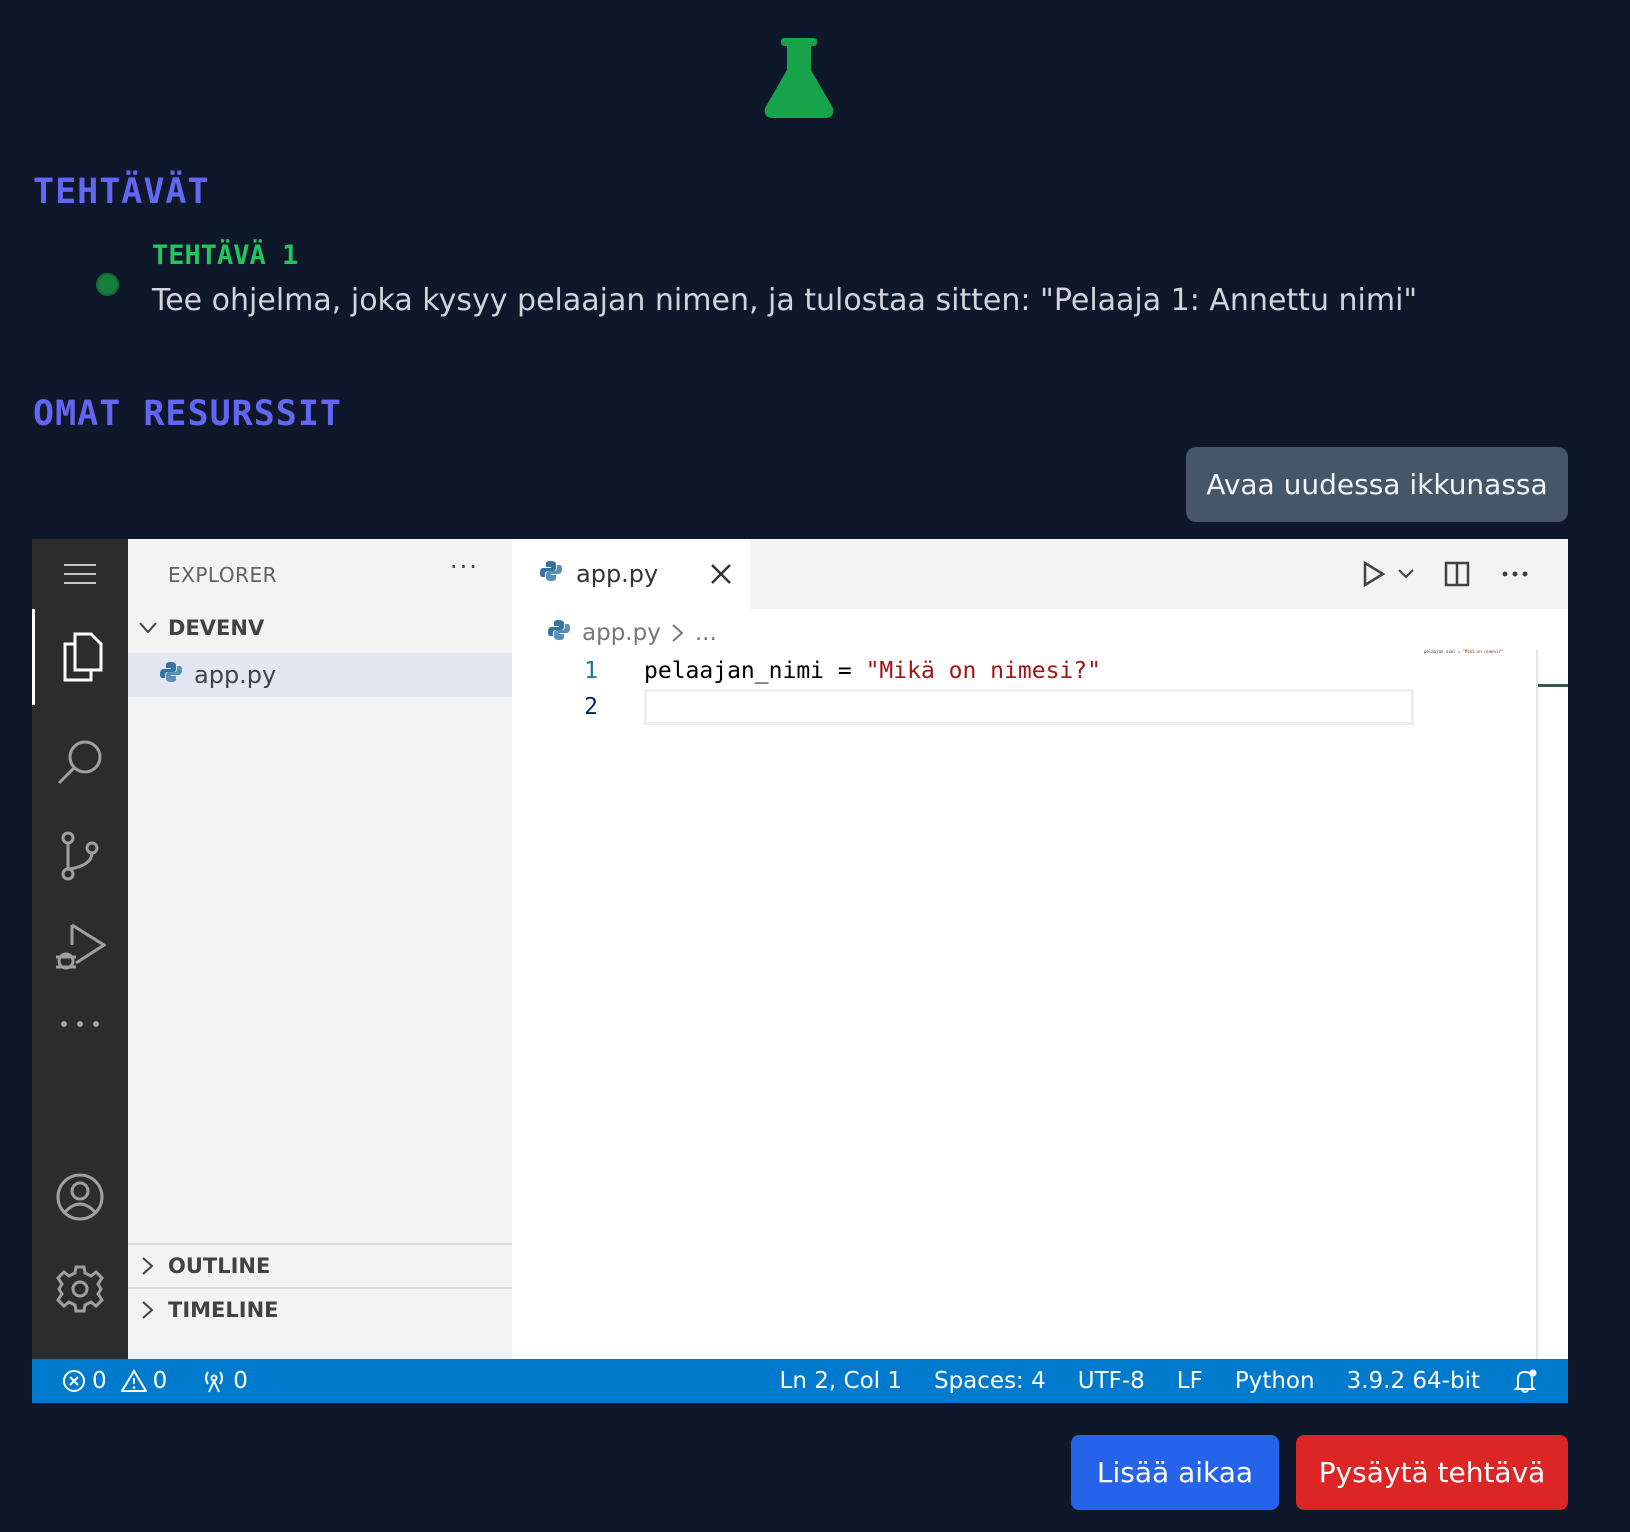  What do you see at coordinates (80, 1024) in the screenshot?
I see `more-icon` at bounding box center [80, 1024].